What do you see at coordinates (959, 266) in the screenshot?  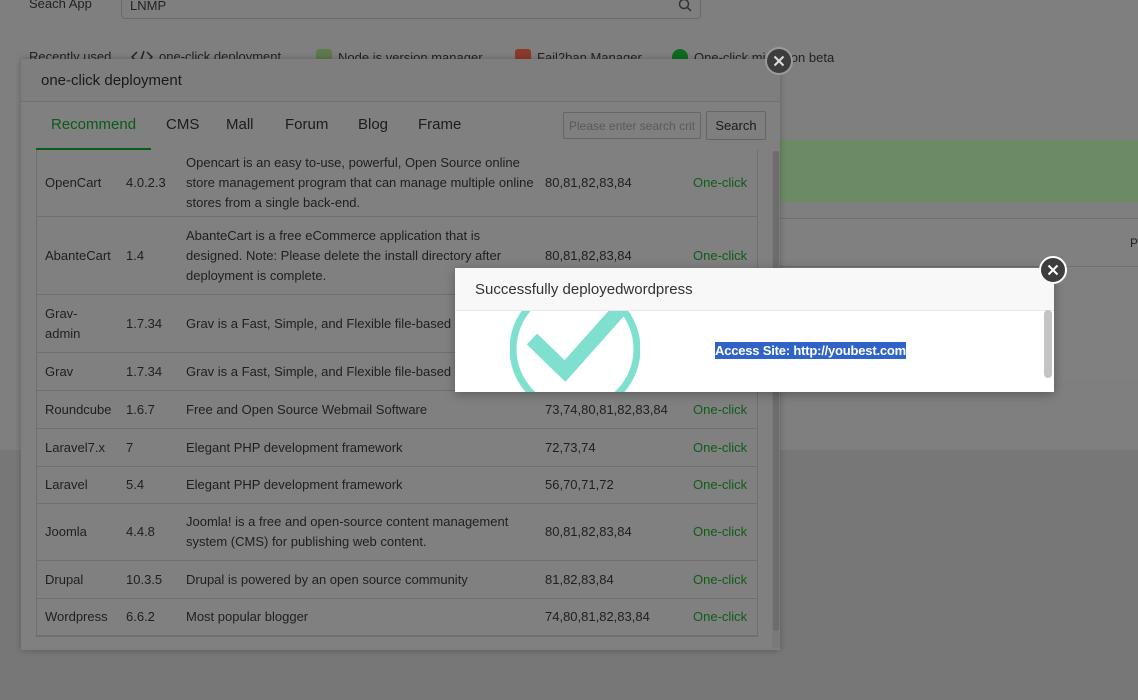 I see `divider` at bounding box center [959, 266].